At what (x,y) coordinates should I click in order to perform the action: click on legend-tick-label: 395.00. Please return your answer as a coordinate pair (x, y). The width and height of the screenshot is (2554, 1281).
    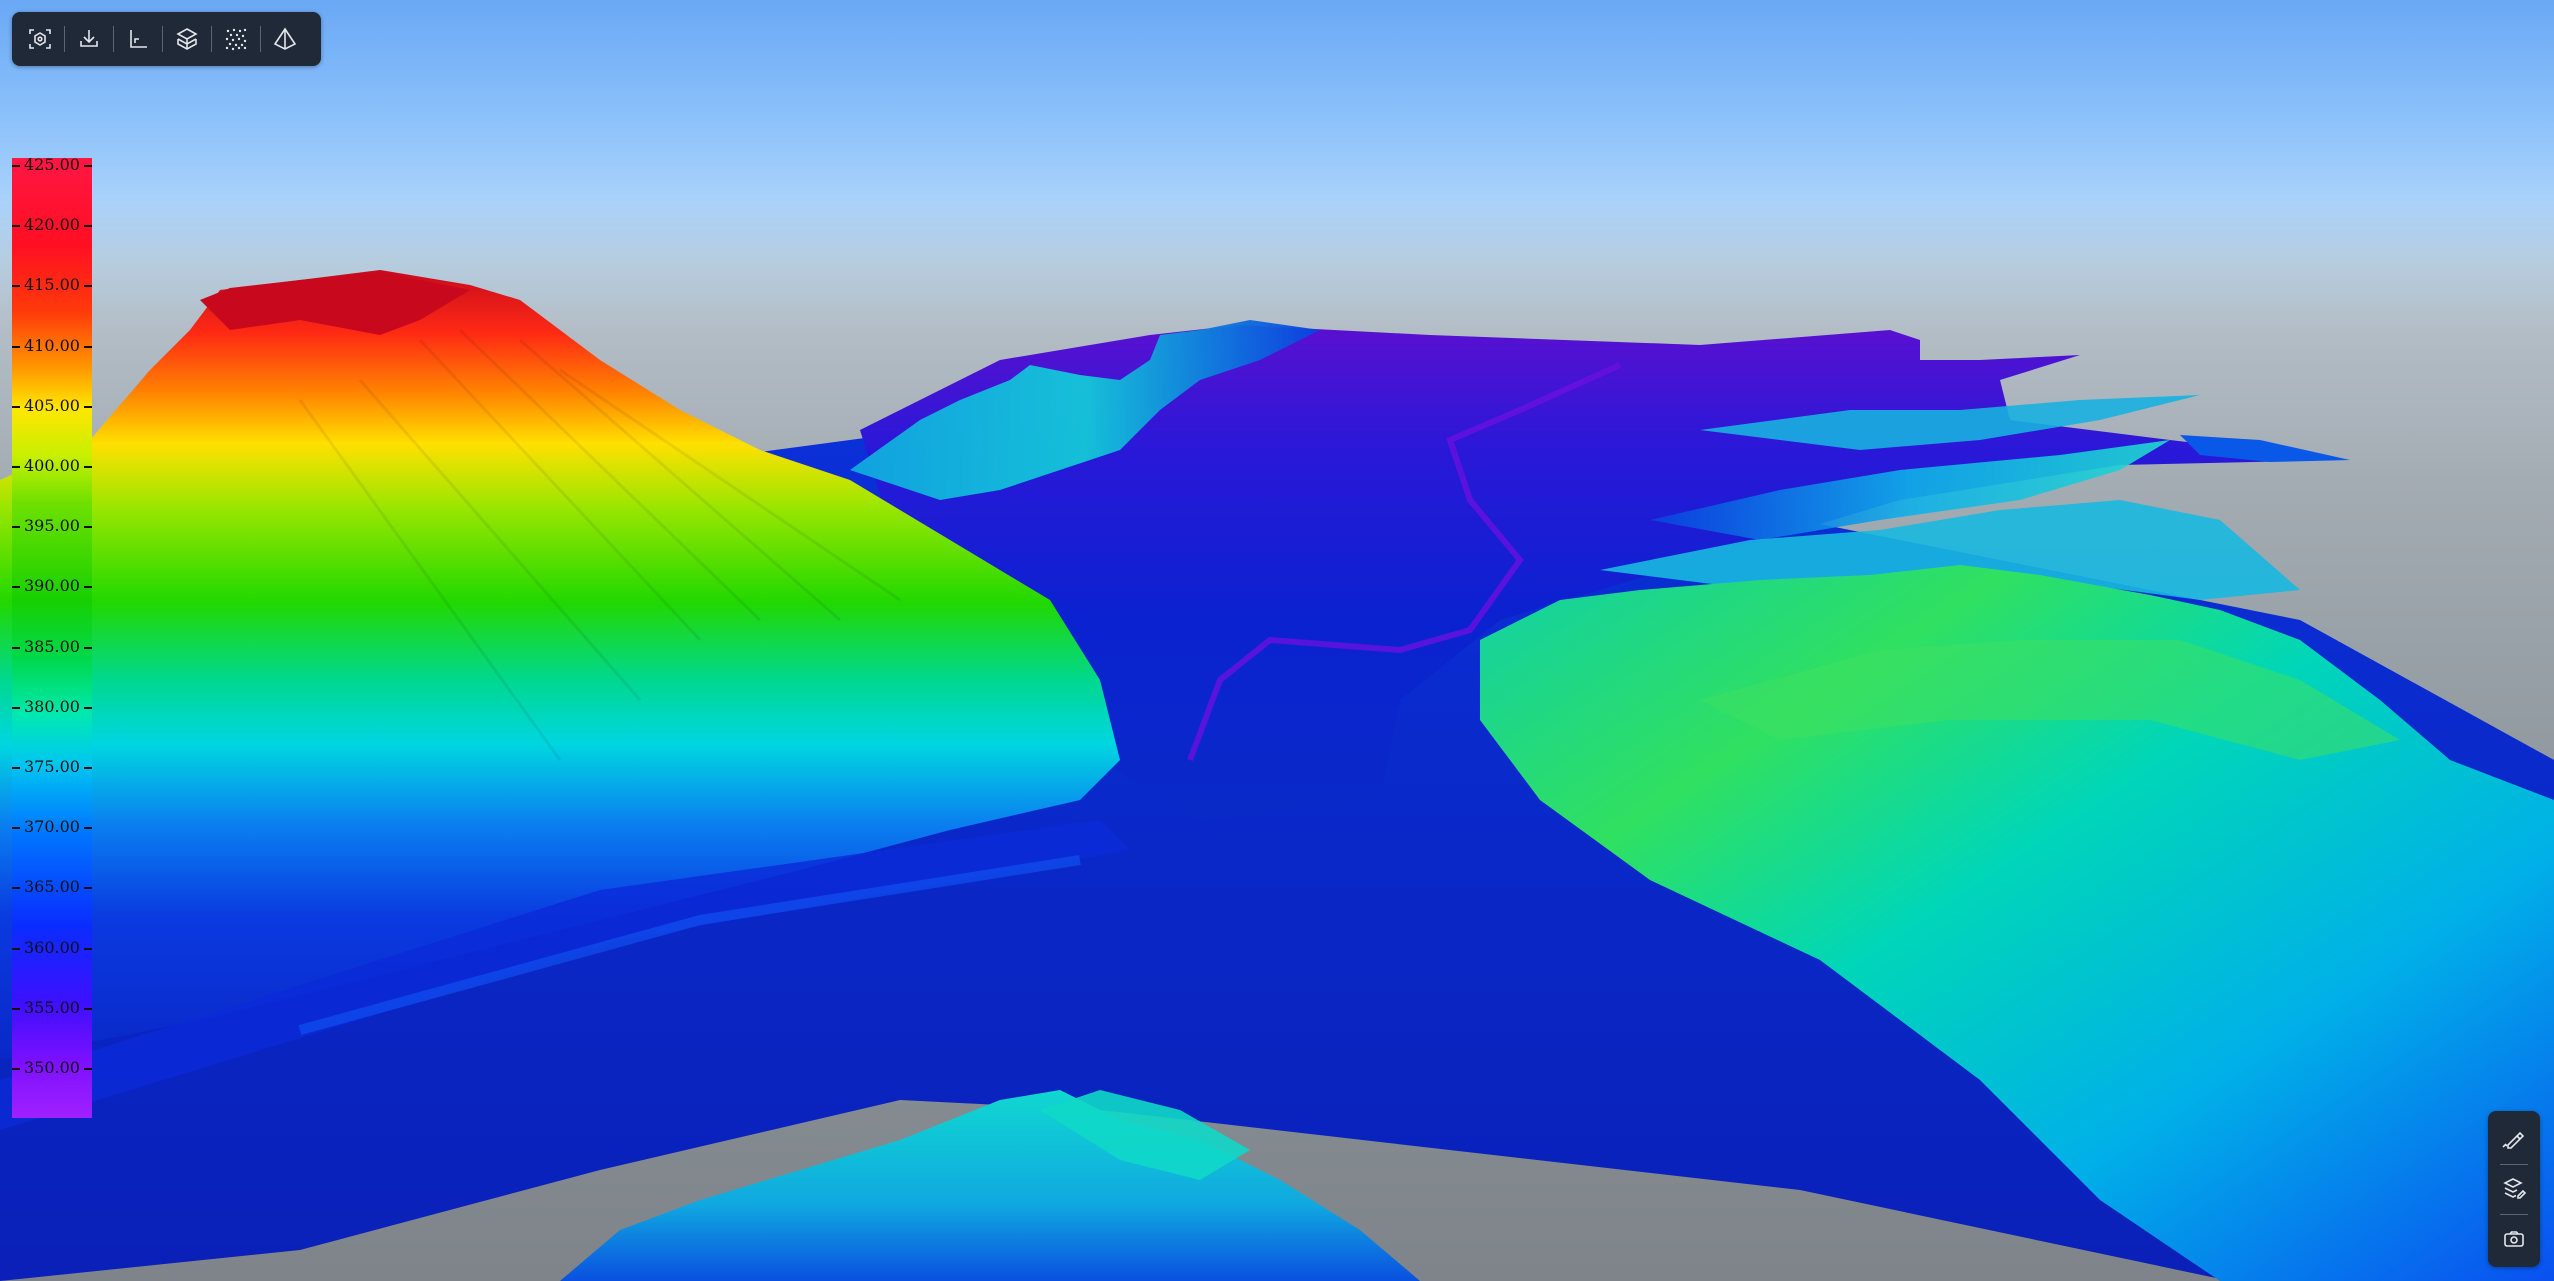
    Looking at the image, I should click on (52, 526).